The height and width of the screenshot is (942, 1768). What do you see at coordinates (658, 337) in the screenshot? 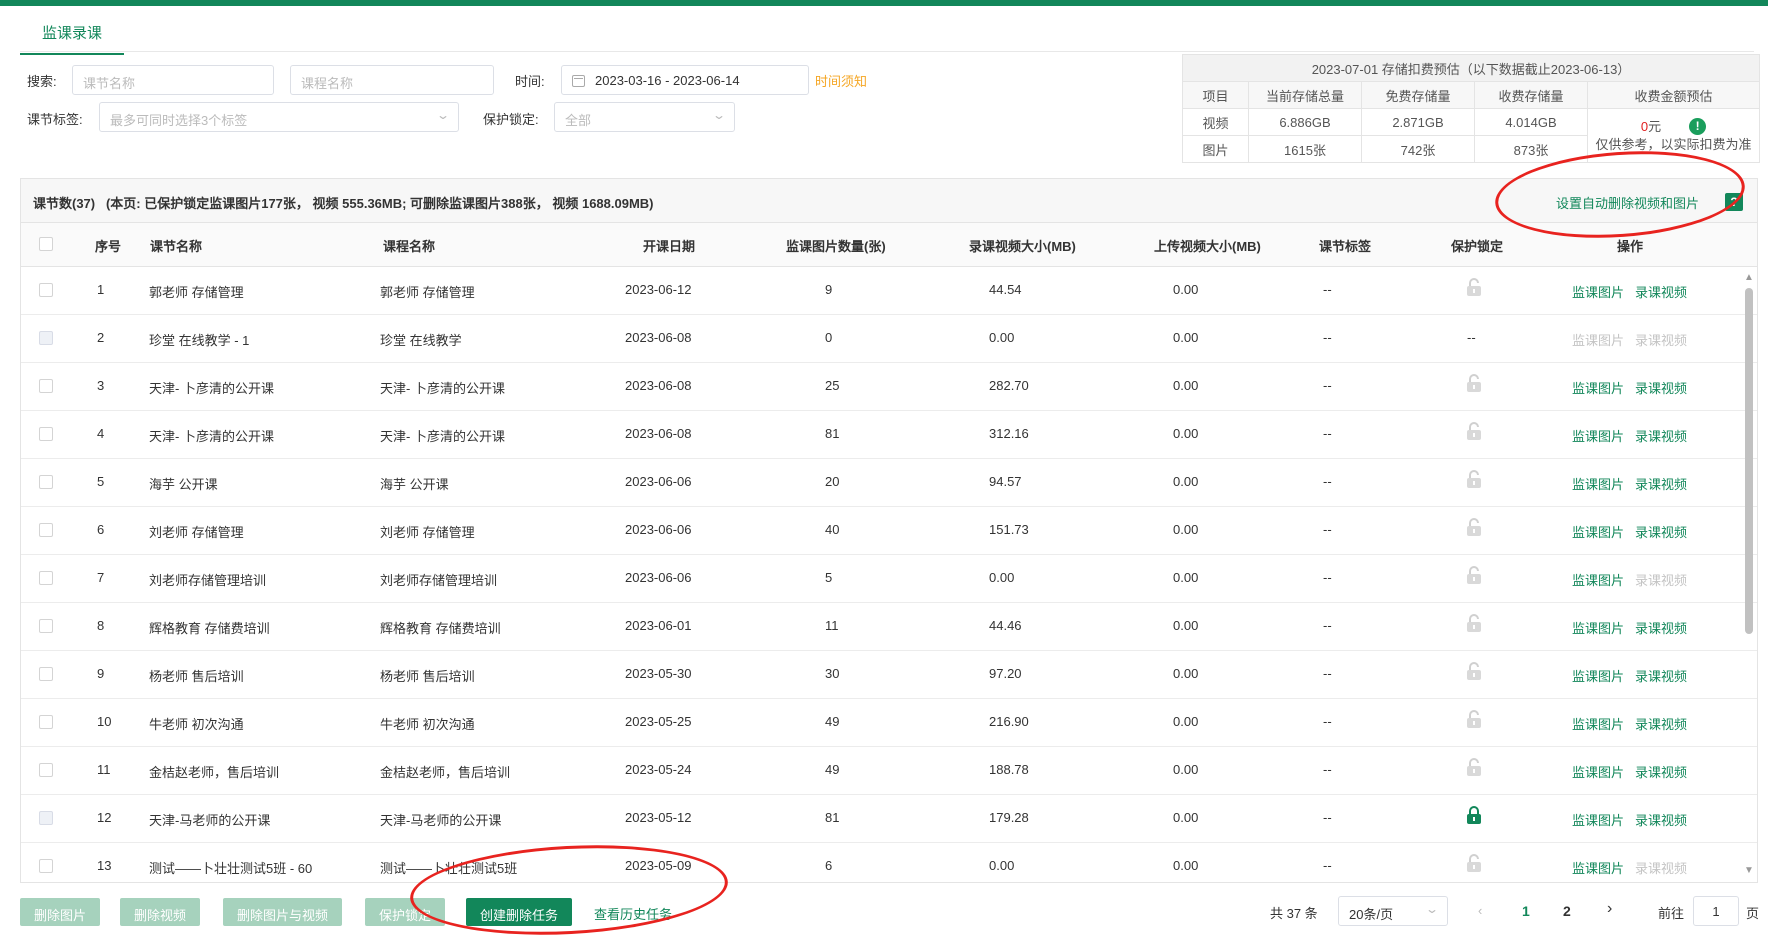
I see `cell-date: 2023-06-08` at bounding box center [658, 337].